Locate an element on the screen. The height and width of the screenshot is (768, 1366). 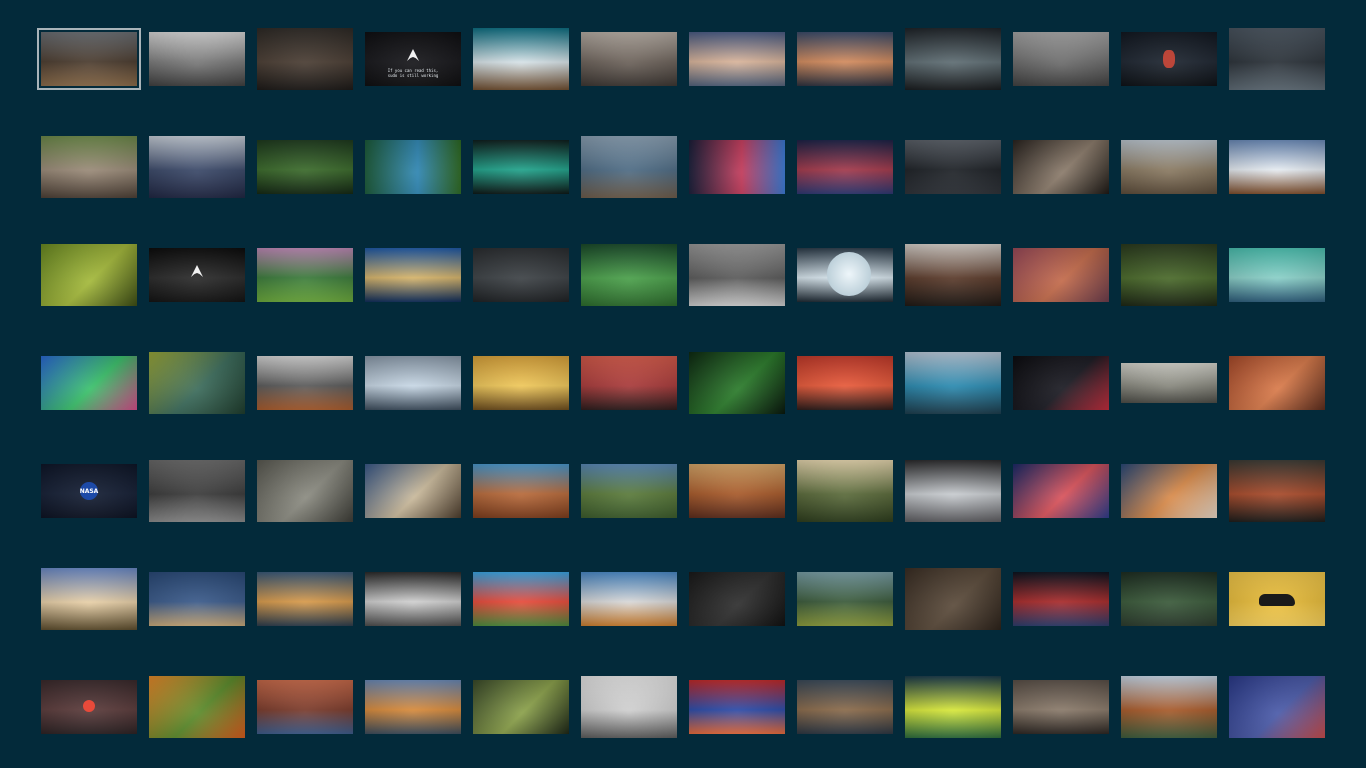
wallpaper-thumbnail-moon-ship is located at coordinates (845, 275).